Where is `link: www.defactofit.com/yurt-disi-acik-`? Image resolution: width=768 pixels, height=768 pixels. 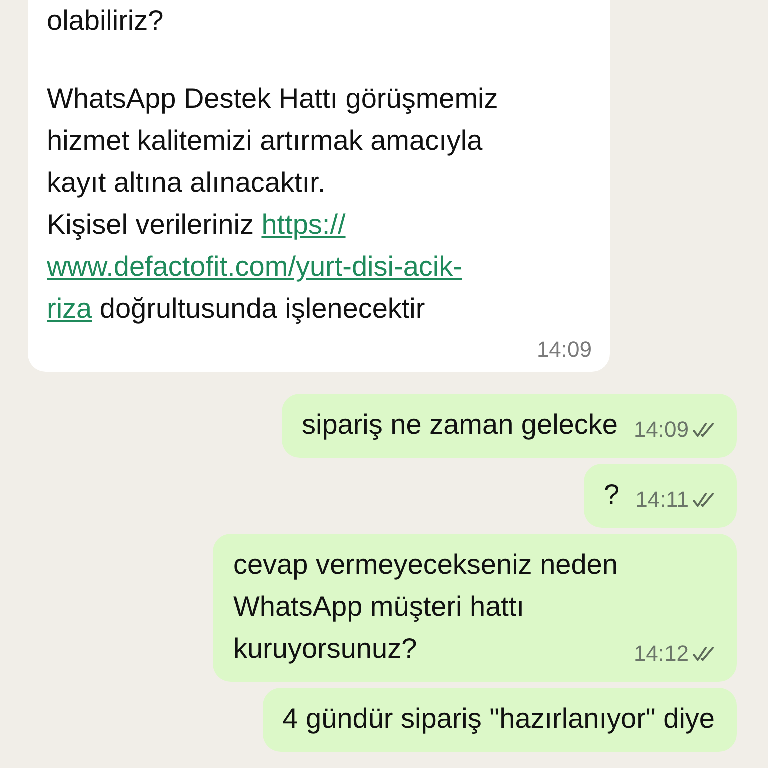 link: www.defactofit.com/yurt-disi-acik- is located at coordinates (254, 266).